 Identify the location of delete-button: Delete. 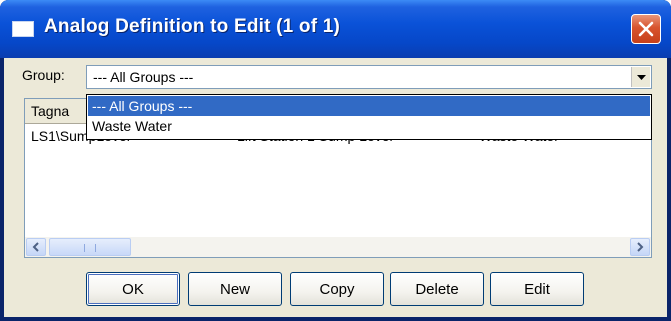
(437, 289).